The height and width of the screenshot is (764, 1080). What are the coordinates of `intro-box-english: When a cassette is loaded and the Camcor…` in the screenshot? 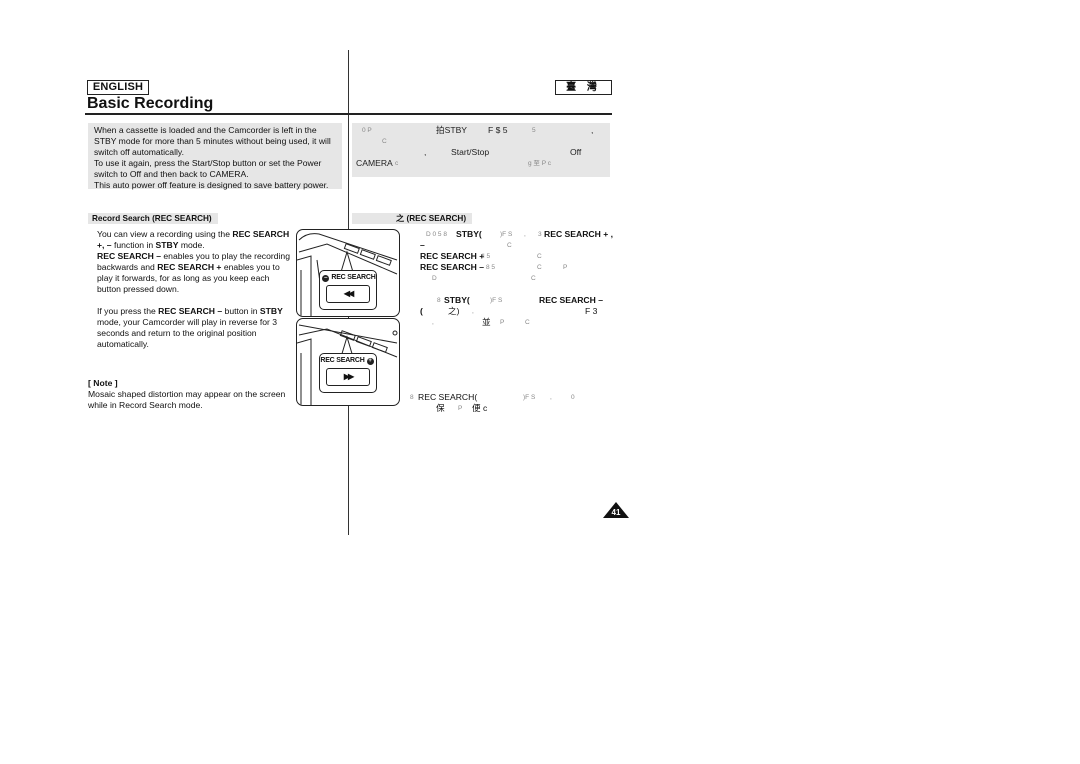 It's located at (215, 156).